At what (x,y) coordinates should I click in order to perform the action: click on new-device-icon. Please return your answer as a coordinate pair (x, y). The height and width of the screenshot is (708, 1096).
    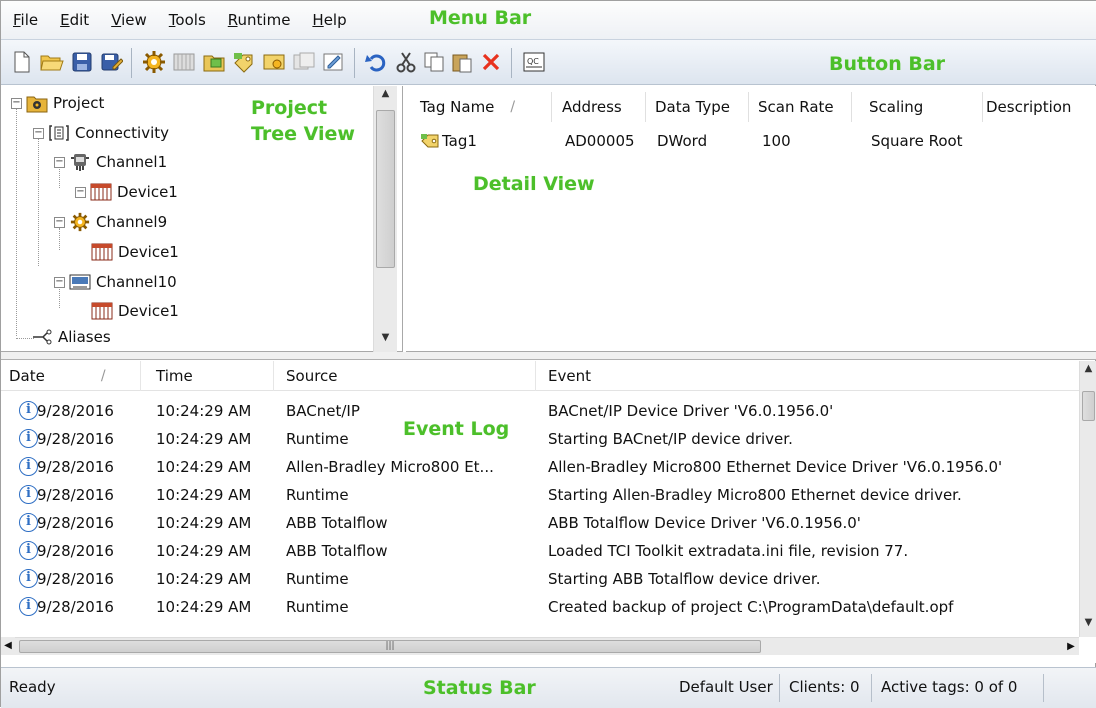
    Looking at the image, I should click on (184, 62).